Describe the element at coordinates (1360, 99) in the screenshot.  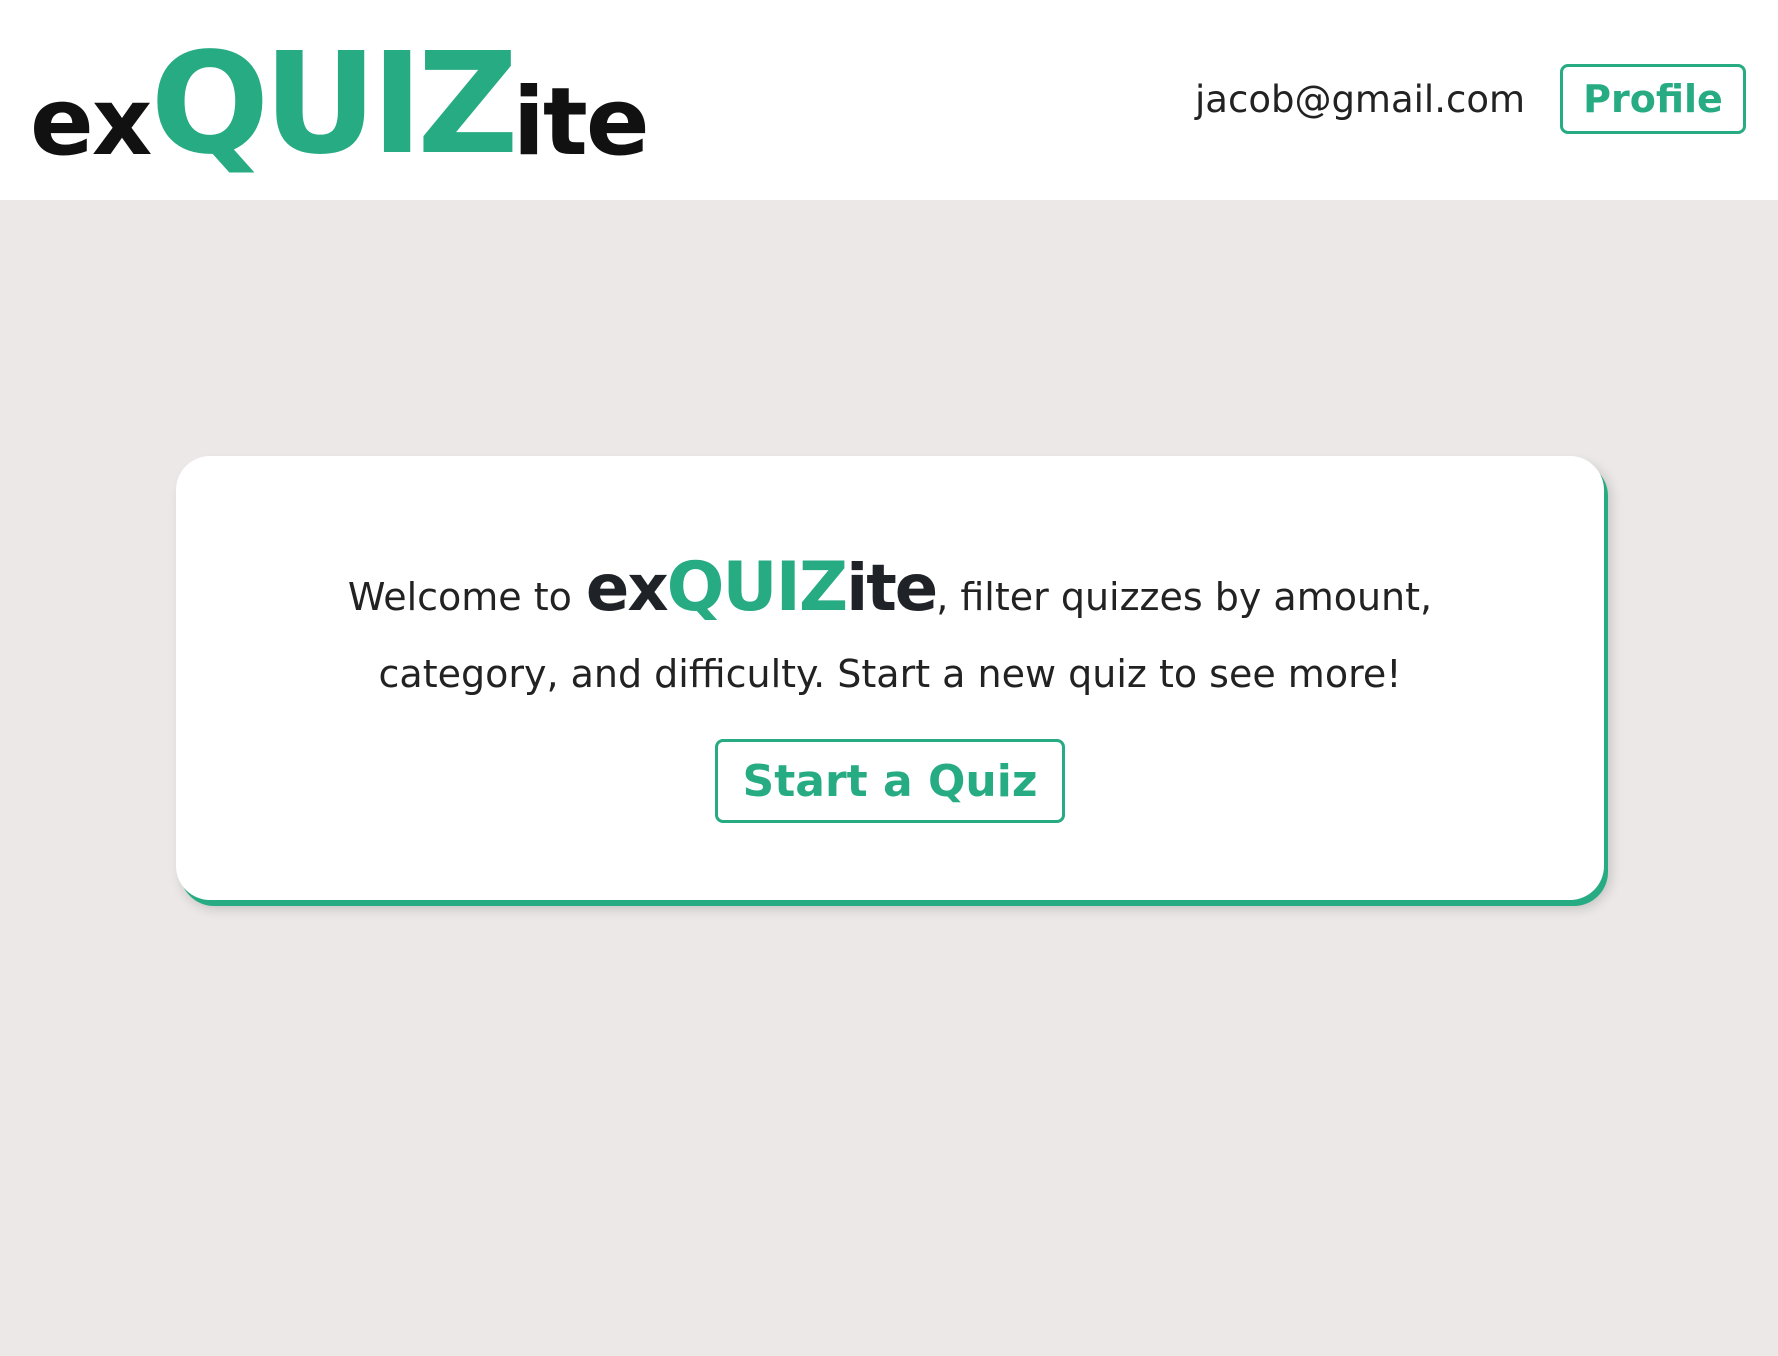
I see `user-email: jacob@gmail.com` at that location.